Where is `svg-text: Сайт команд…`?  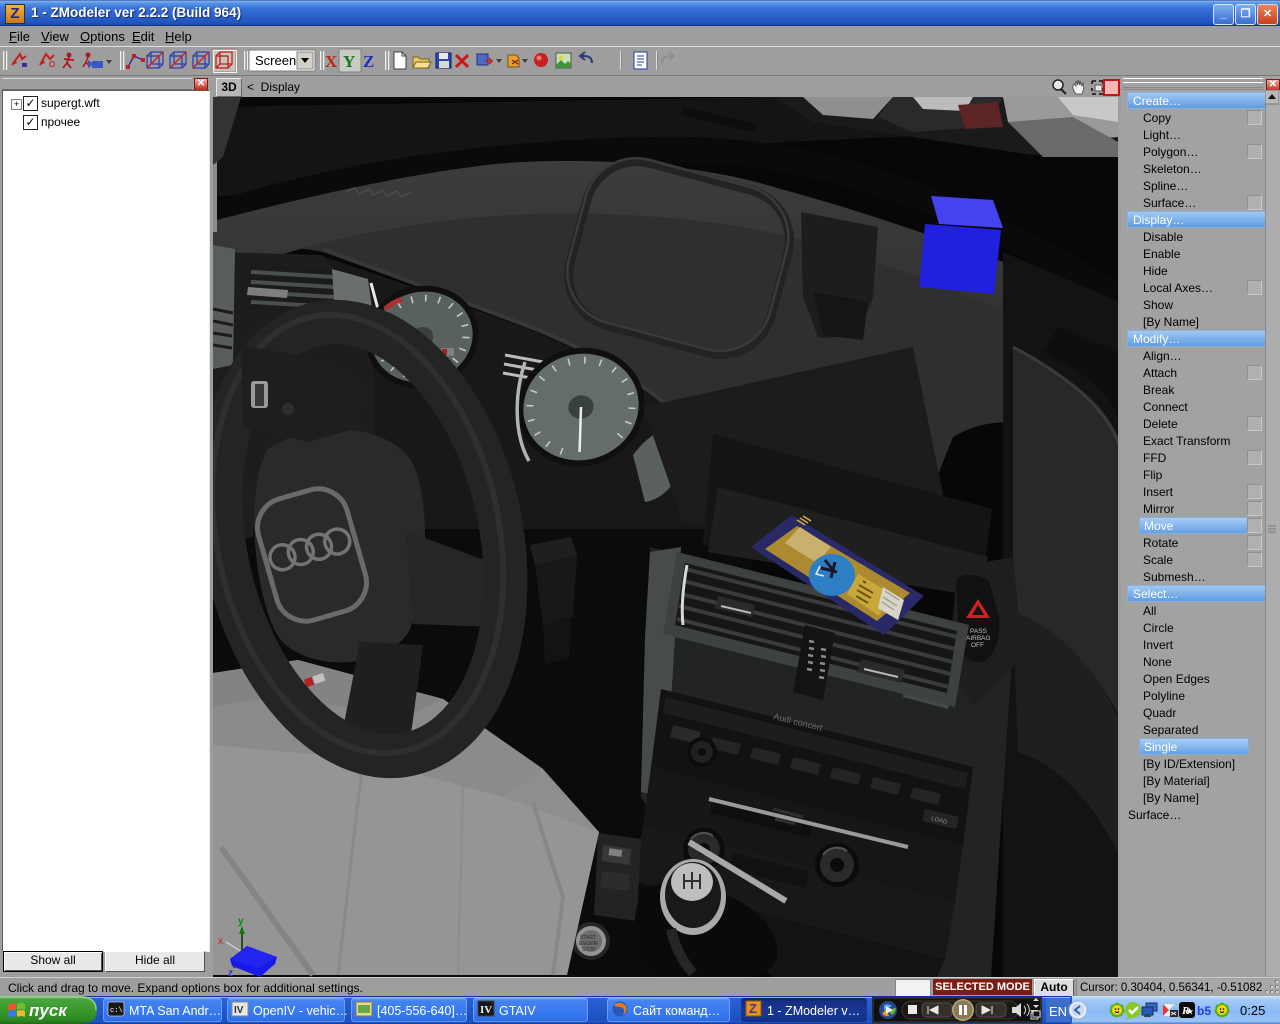
svg-text: Сайт команд… is located at coordinates (676, 1011).